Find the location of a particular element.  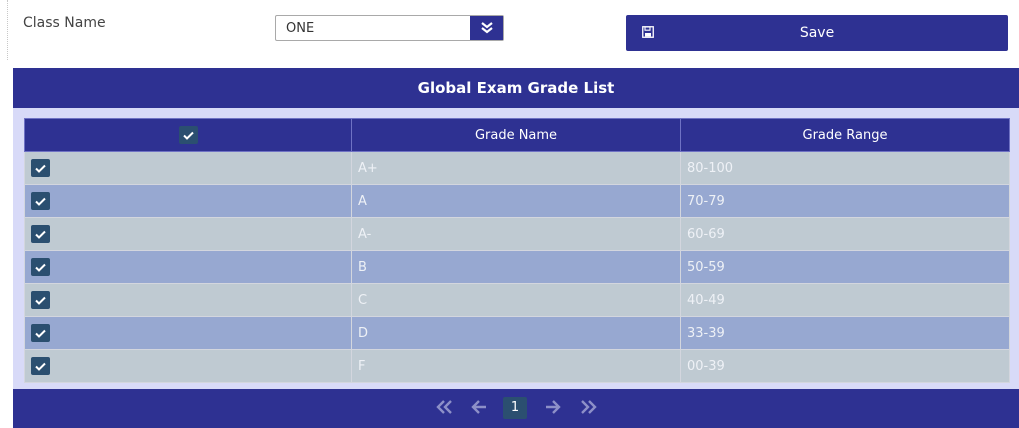

table-row: D 33-39 is located at coordinates (517, 333).